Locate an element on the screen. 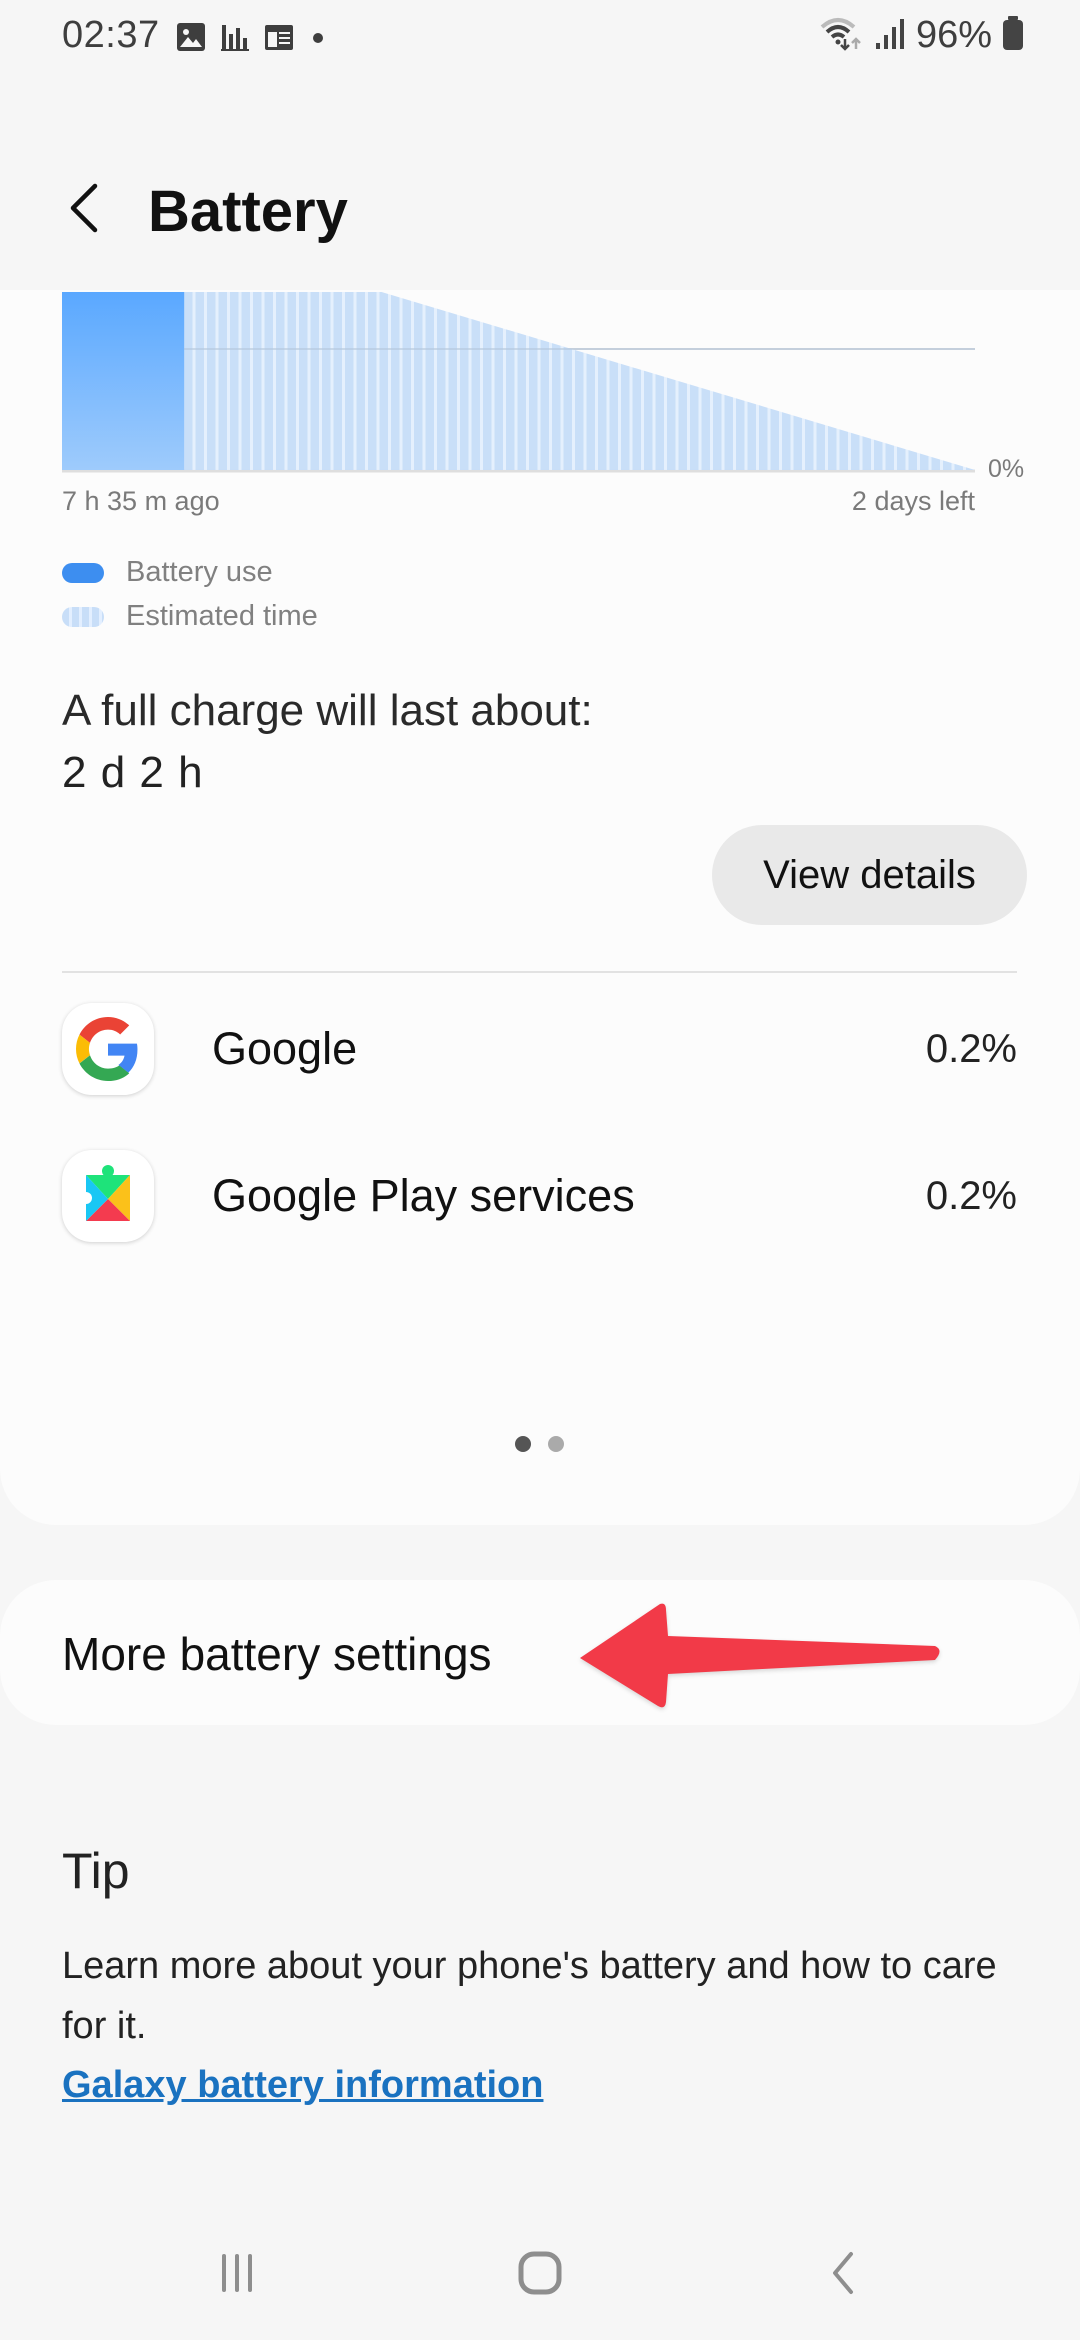  battery-icon is located at coordinates (1013, 35).